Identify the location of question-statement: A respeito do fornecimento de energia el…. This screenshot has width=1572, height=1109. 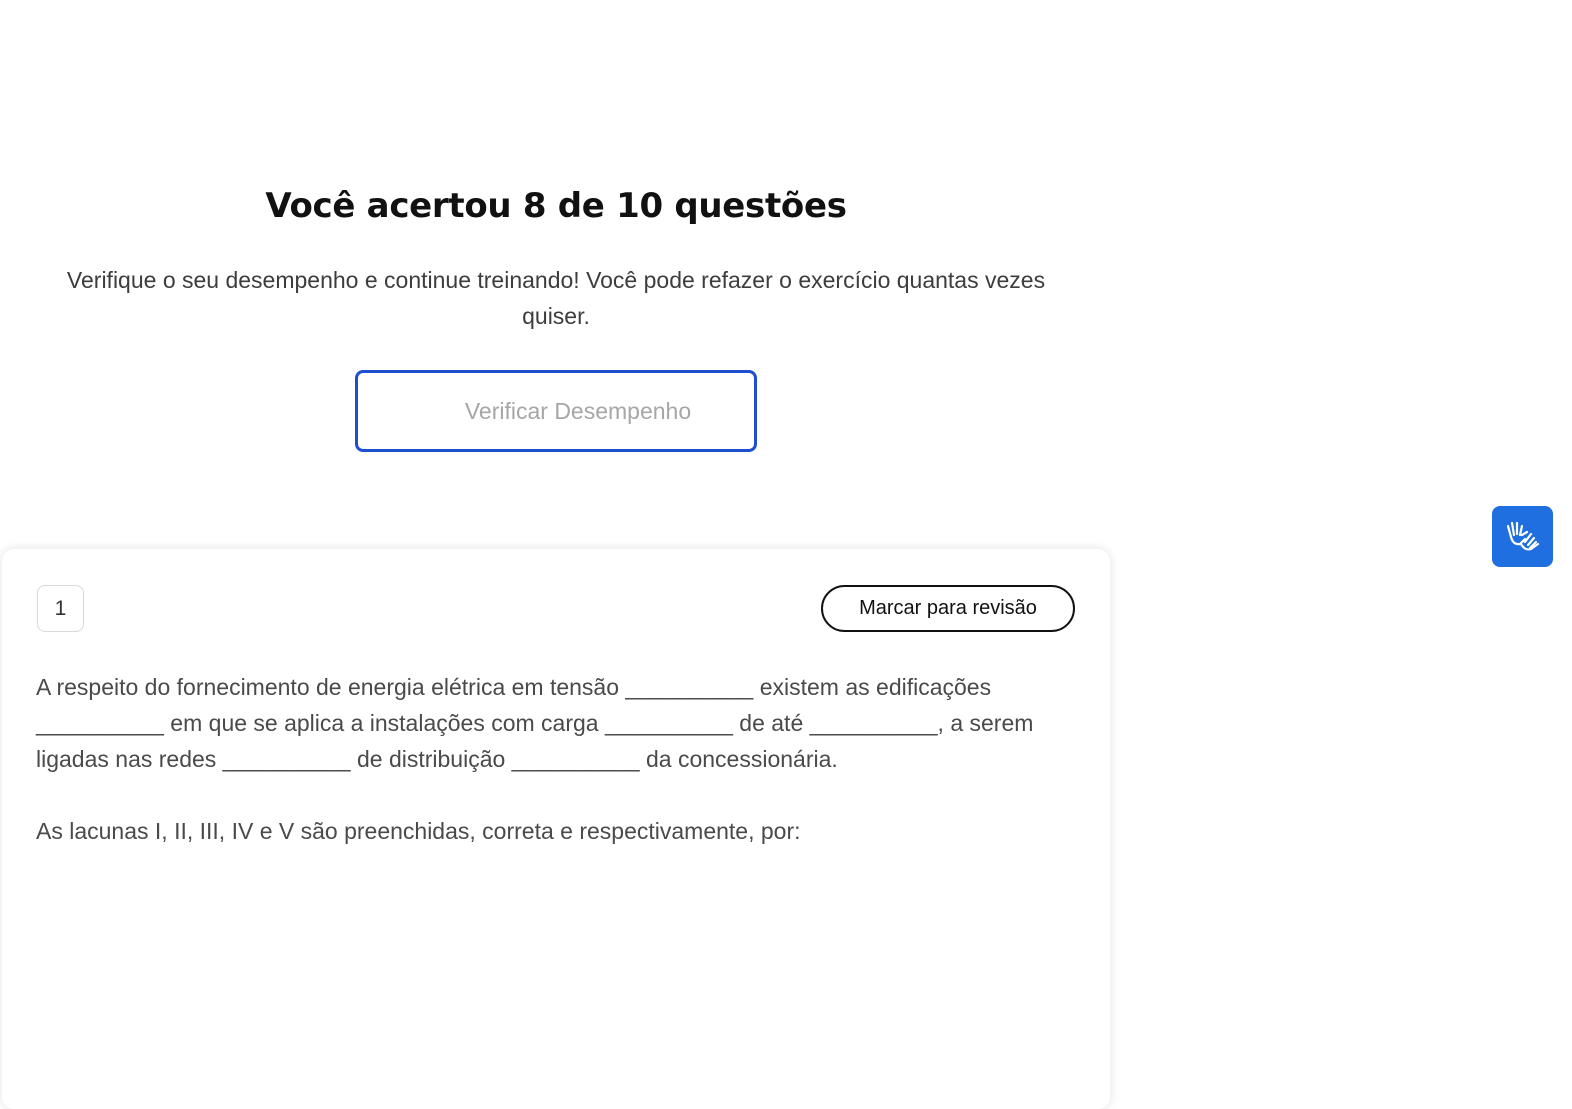
(535, 723).